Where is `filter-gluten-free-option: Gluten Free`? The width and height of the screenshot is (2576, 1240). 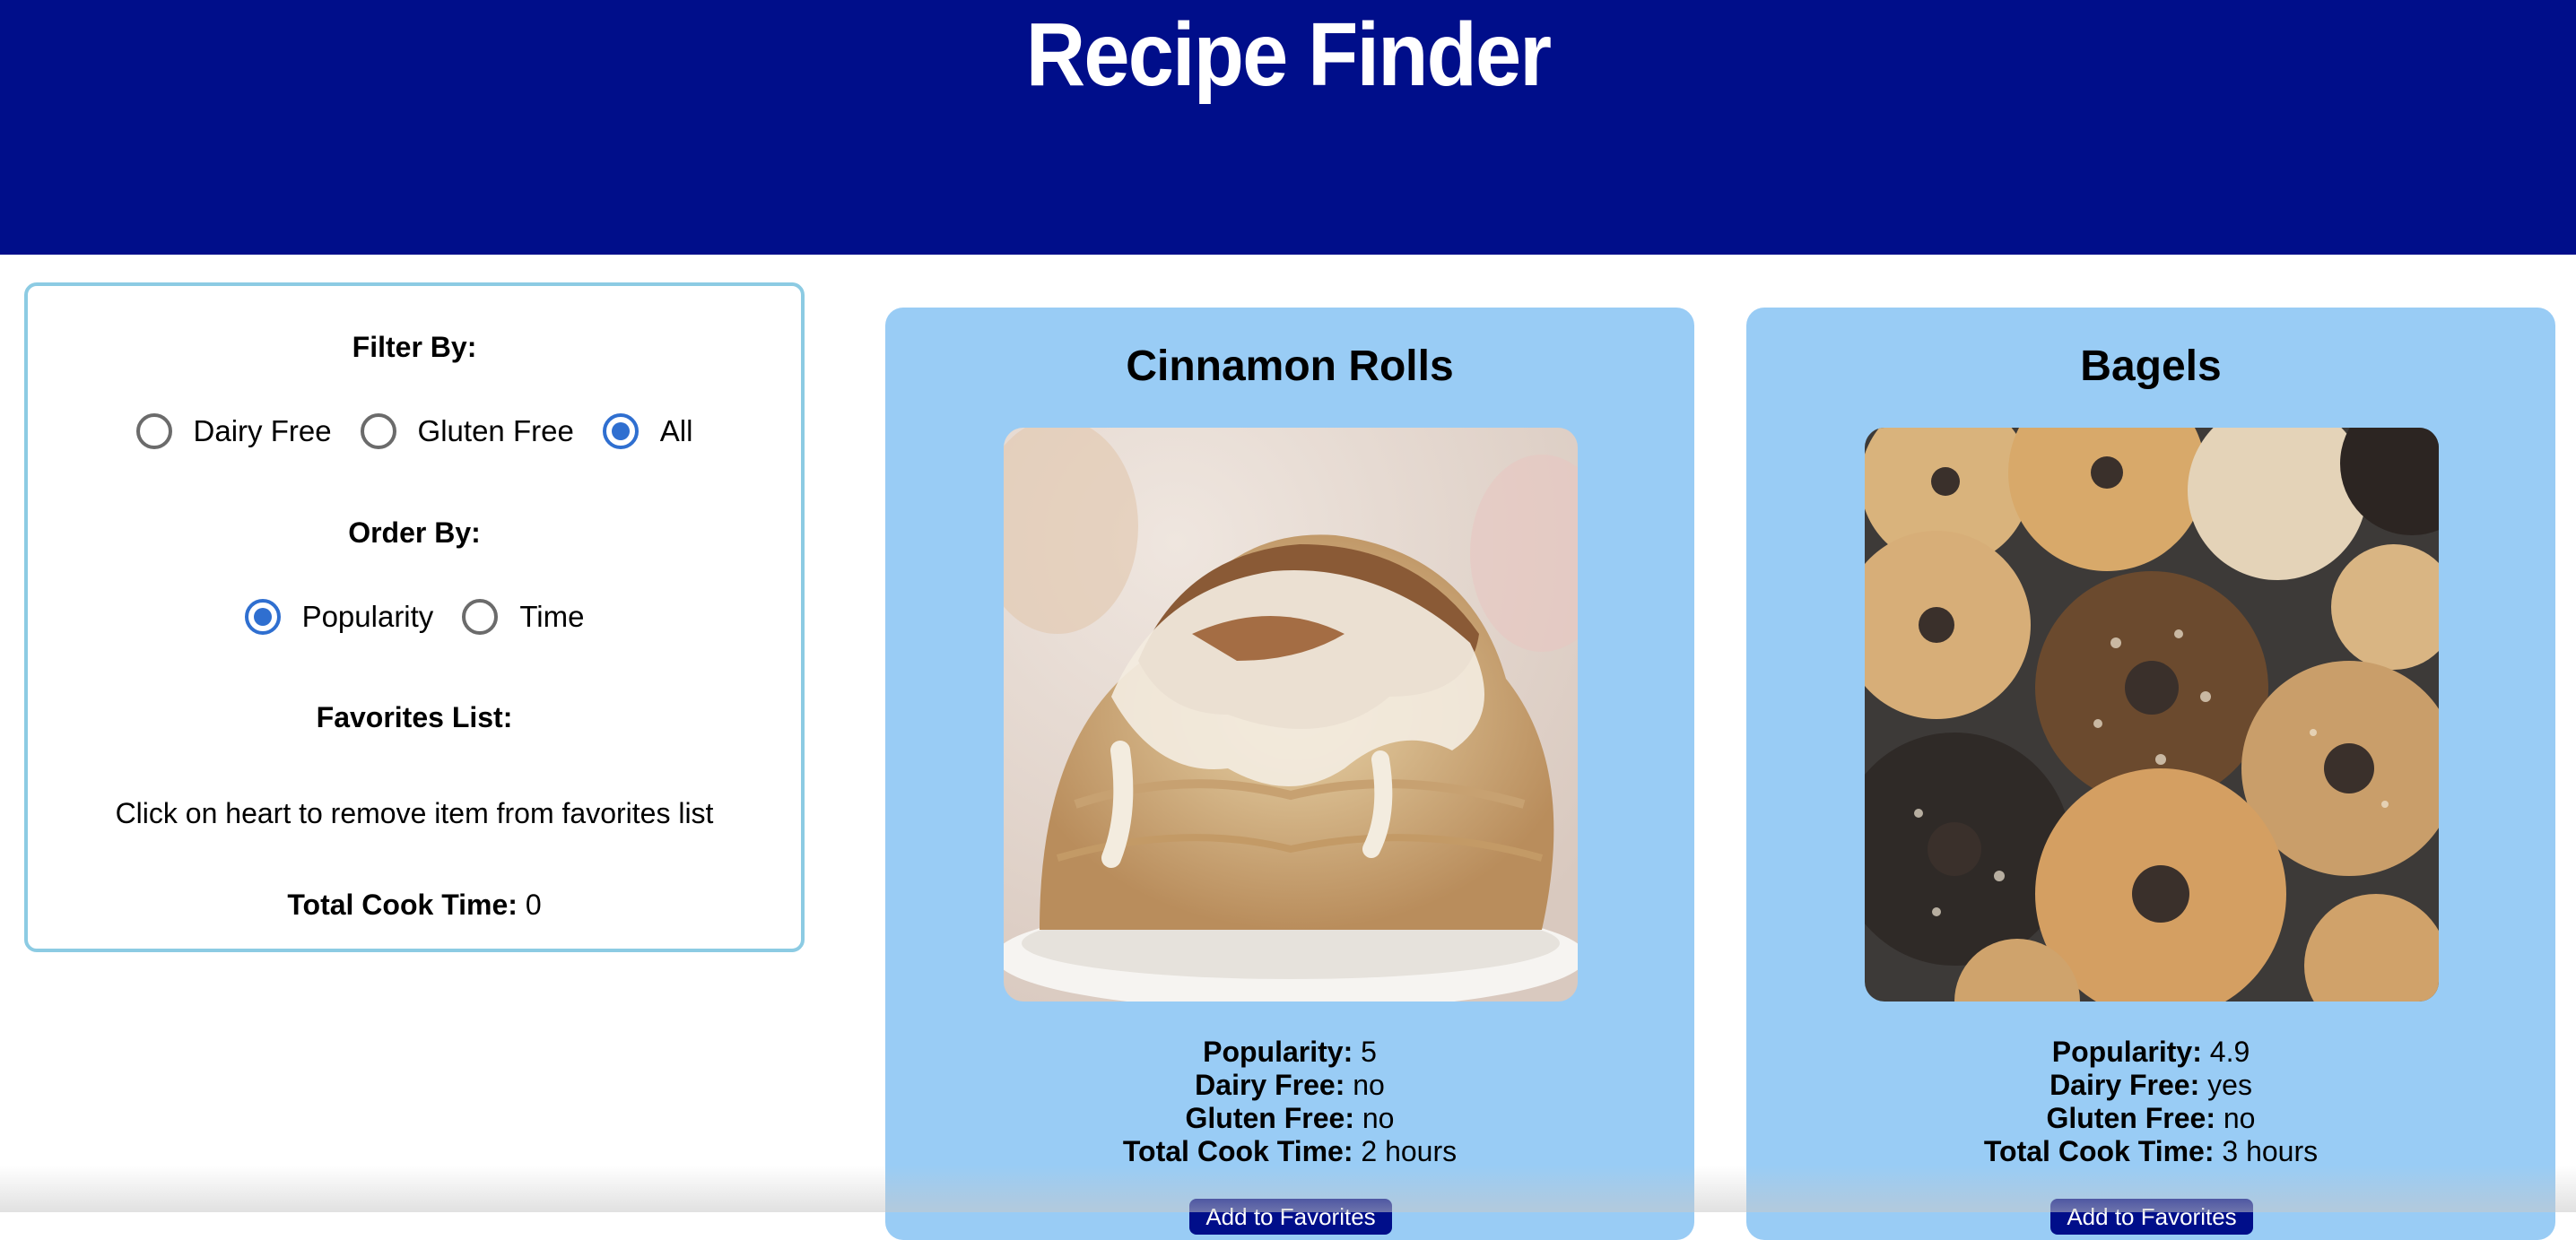 filter-gluten-free-option: Gluten Free is located at coordinates (467, 431).